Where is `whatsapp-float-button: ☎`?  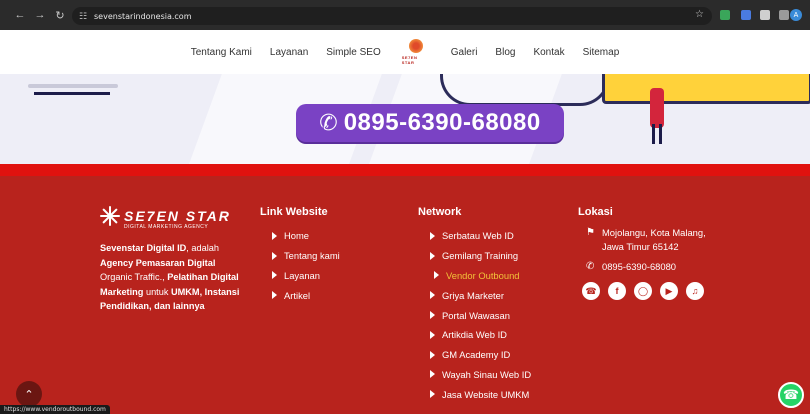 whatsapp-float-button: ☎ is located at coordinates (791, 395).